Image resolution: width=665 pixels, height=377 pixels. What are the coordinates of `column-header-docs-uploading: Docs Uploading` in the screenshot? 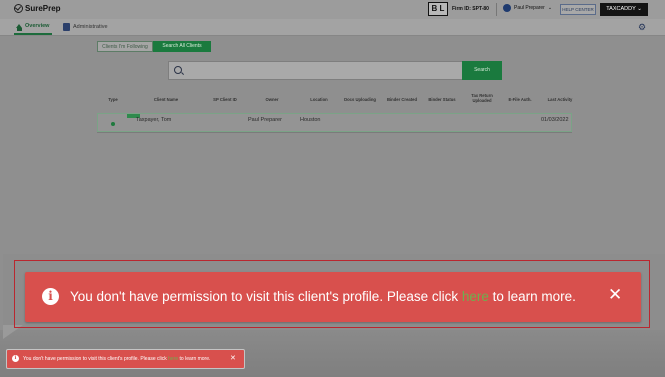 It's located at (360, 99).